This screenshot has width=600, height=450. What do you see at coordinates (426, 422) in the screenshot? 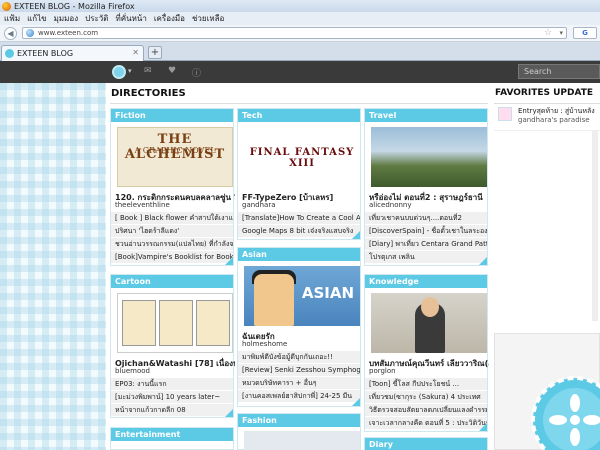
I see `list-item: เจาะเวลากลางคืด ตอนที่ 5 : ประวิติวันย` at bounding box center [426, 422].